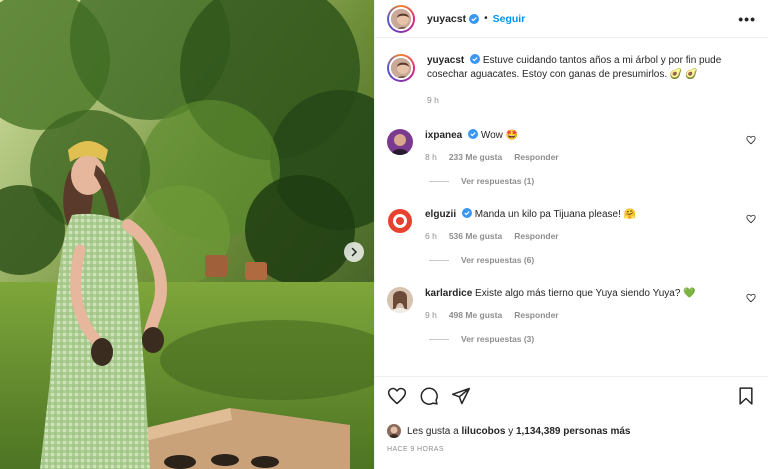 This screenshot has height=469, width=768. Describe the element at coordinates (431, 236) in the screenshot. I see `comment-time: 6 h` at that location.